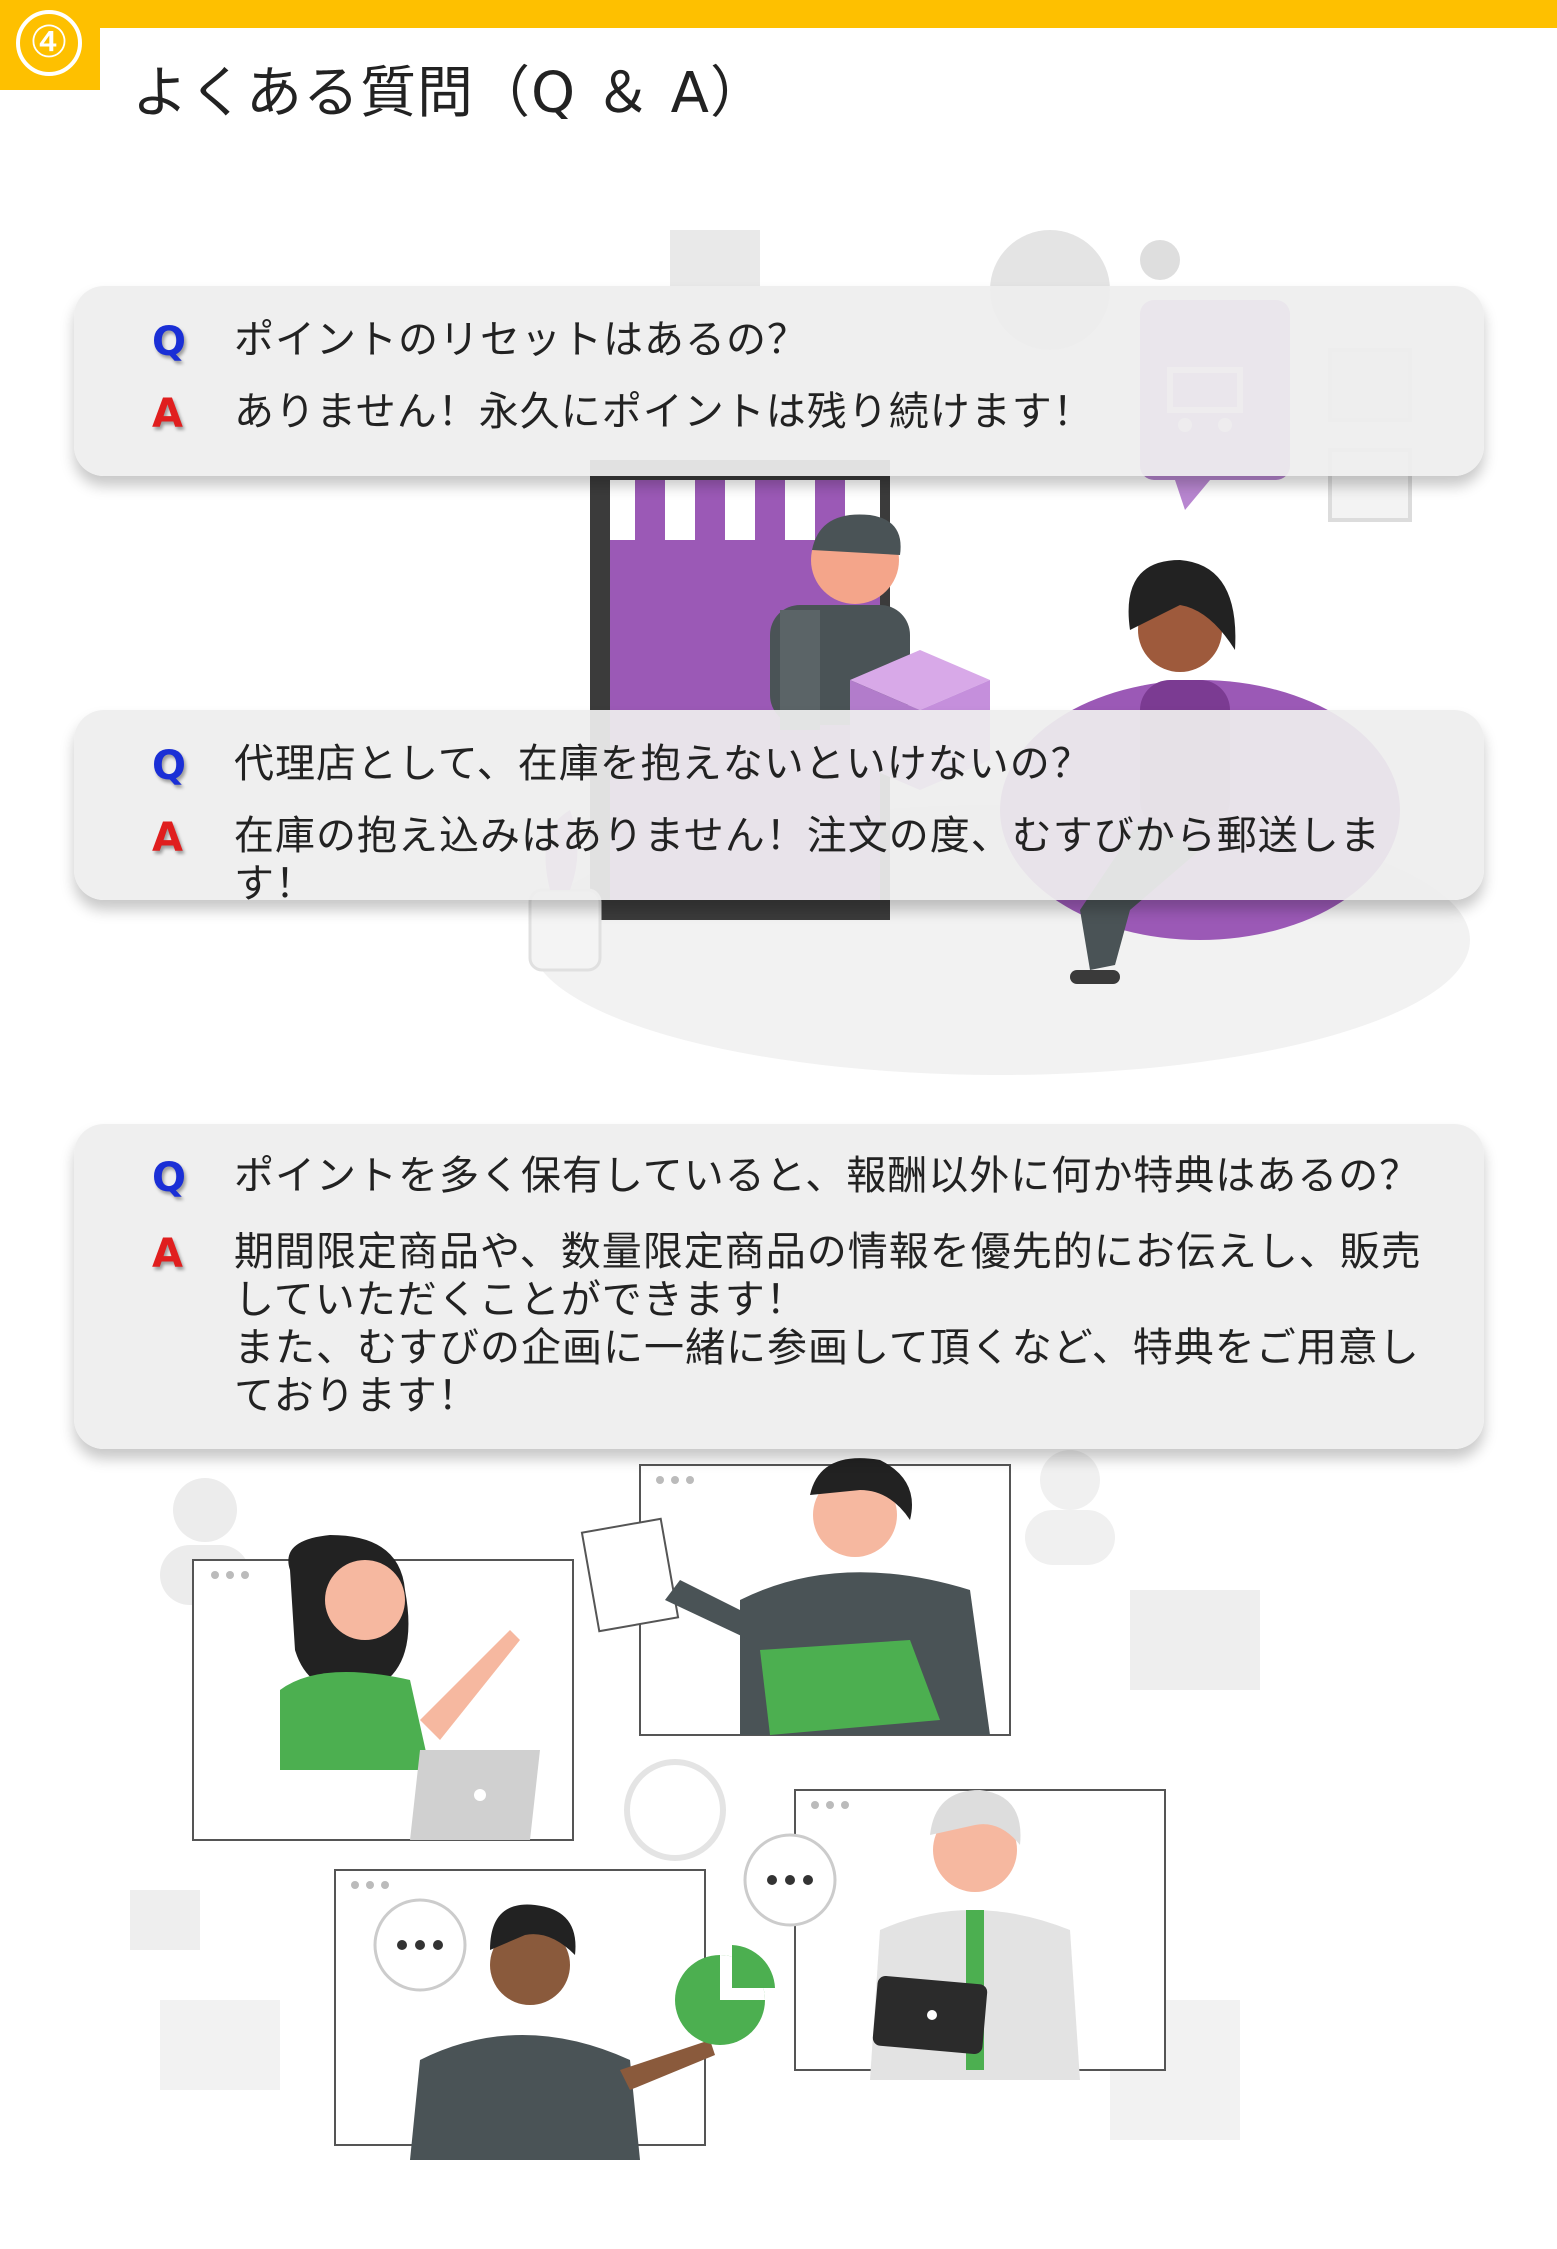  I want to click on answer-line: 期間限定商品や、数量限定商品の情報を優先的にお伝えし、販売, so click(828, 1252).